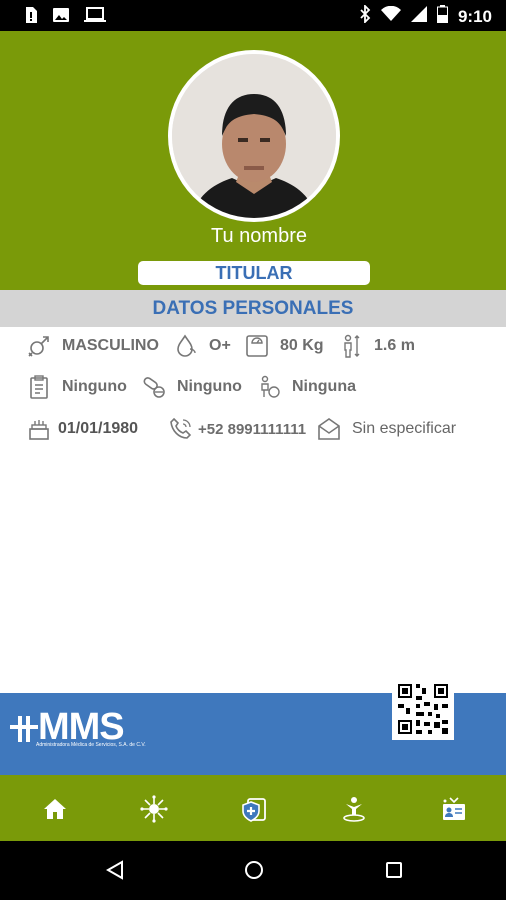  I want to click on email-field: Sin especificar, so click(386, 429).